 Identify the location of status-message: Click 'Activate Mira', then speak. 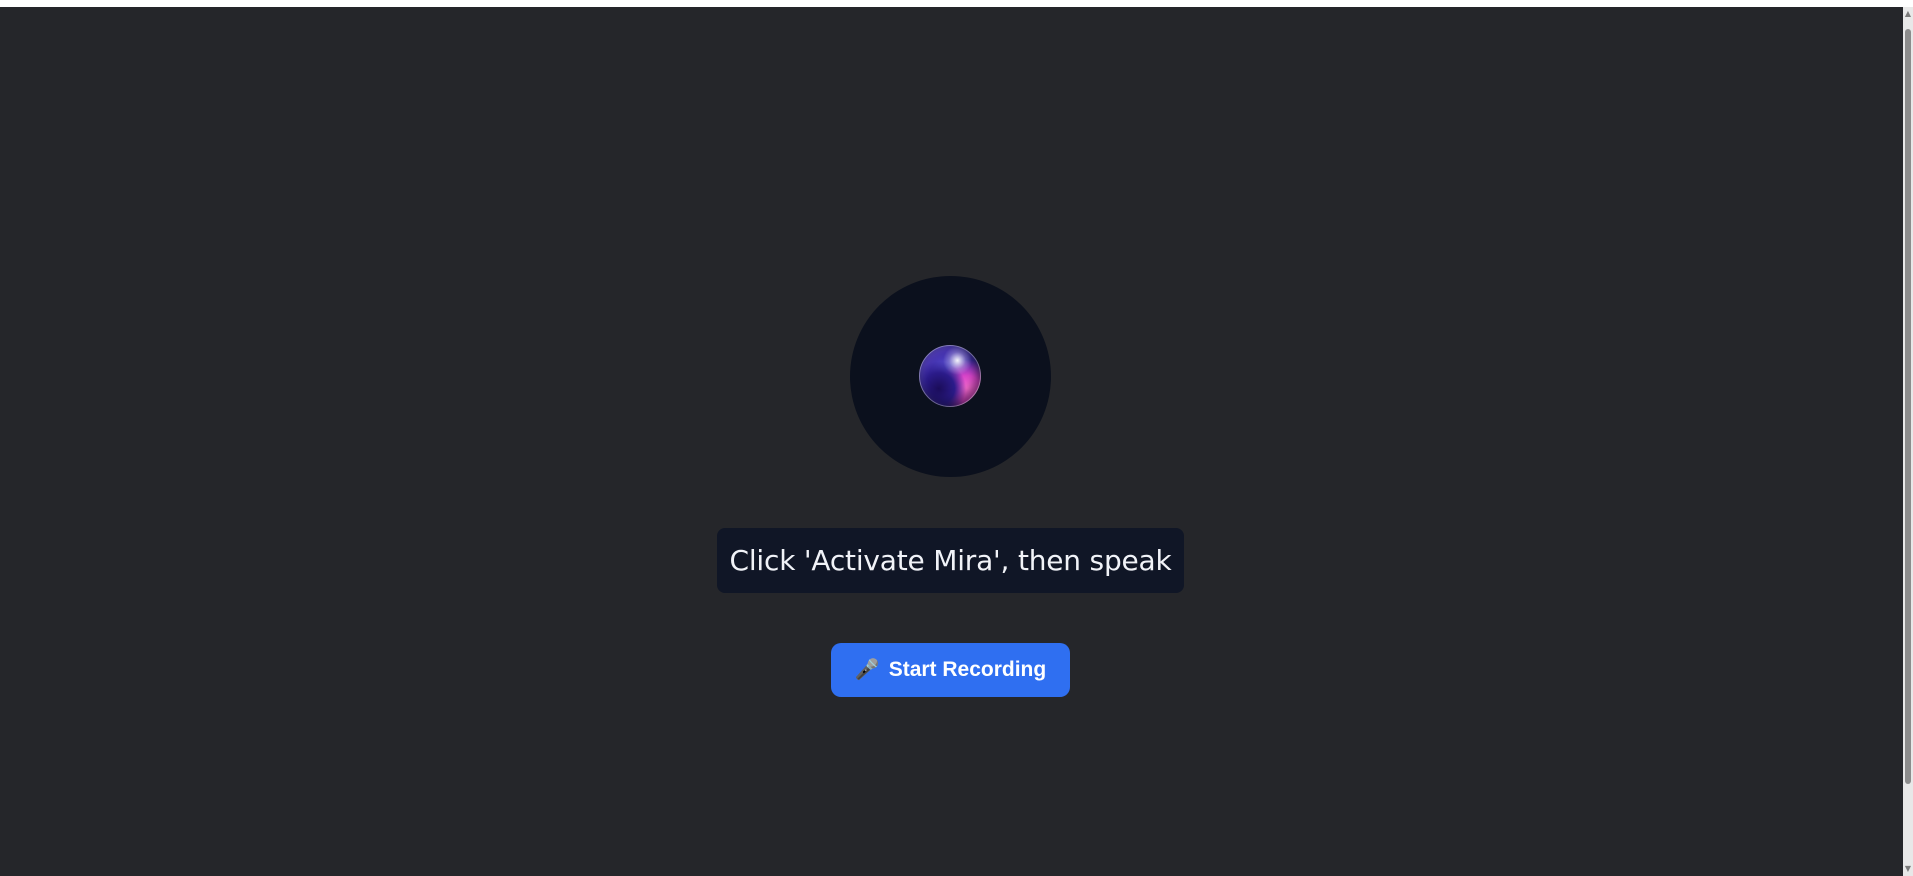
(950, 560).